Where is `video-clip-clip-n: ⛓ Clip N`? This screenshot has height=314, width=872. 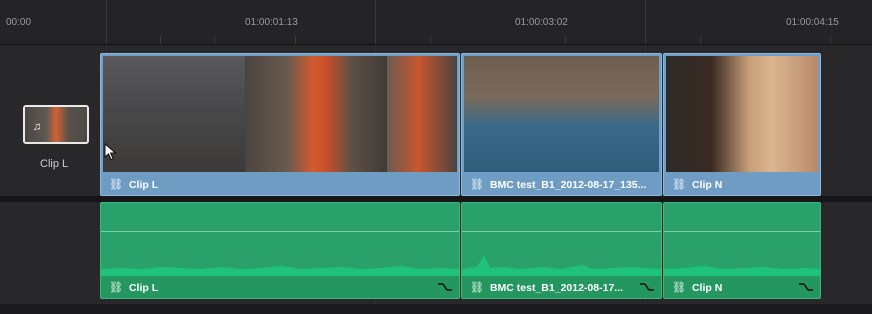 video-clip-clip-n: ⛓ Clip N is located at coordinates (742, 124).